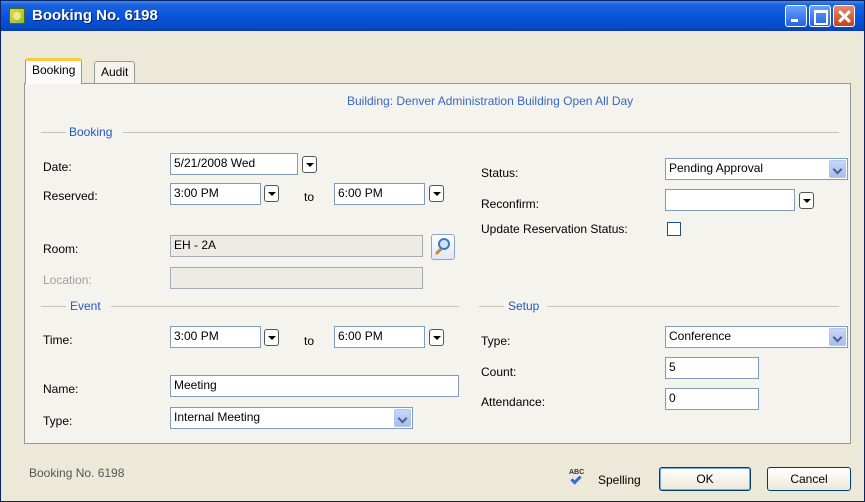  What do you see at coordinates (95, 15) in the screenshot?
I see `window-title: Booking No. 6198` at bounding box center [95, 15].